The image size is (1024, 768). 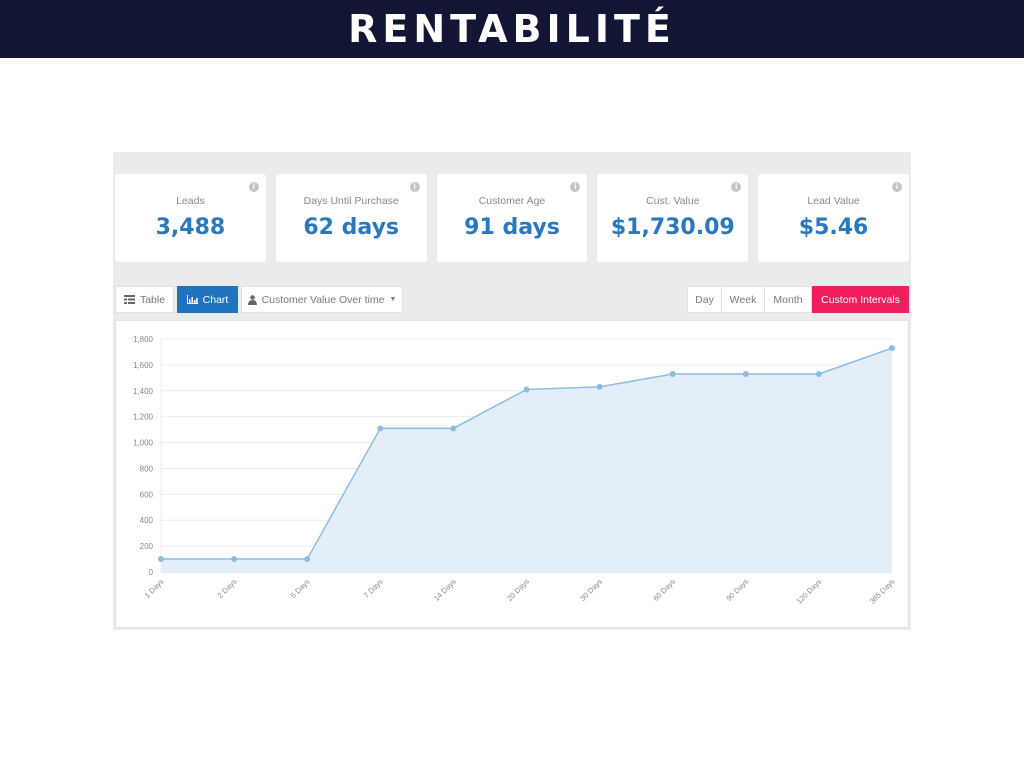 What do you see at coordinates (215, 299) in the screenshot?
I see `chart-view-label: Chart` at bounding box center [215, 299].